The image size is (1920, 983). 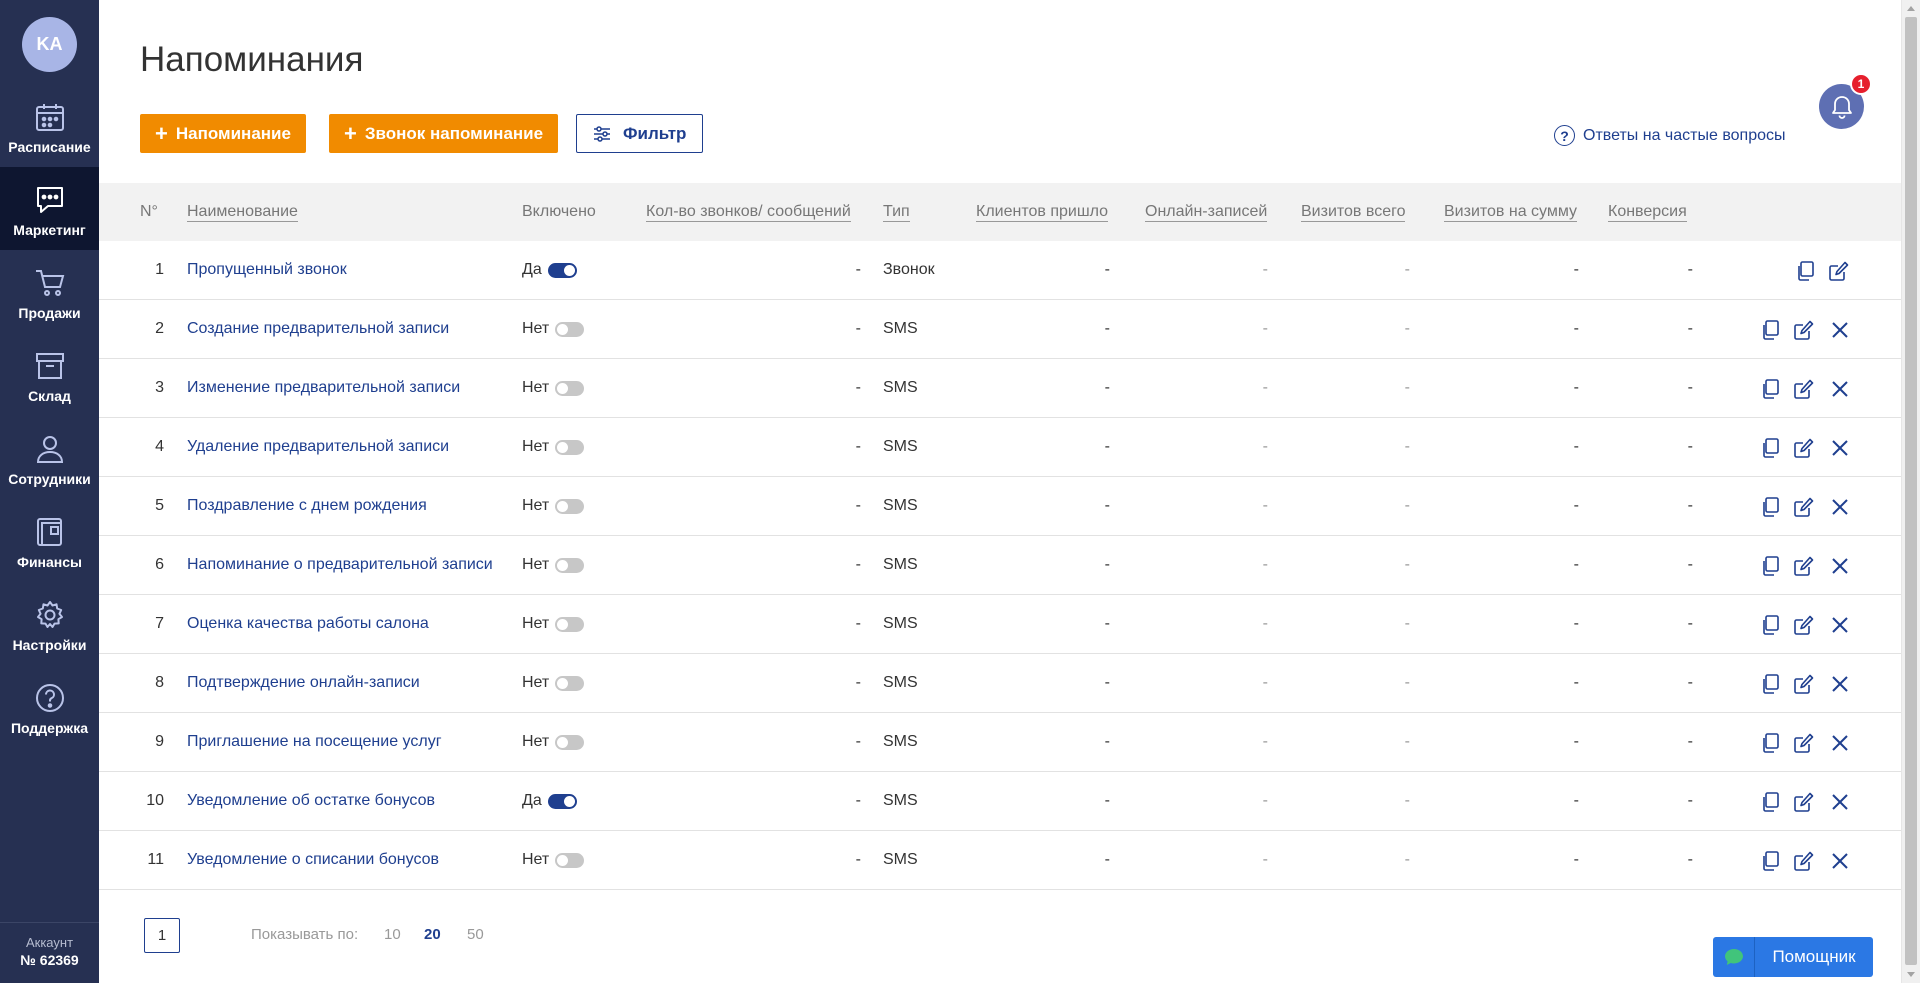 I want to click on col-clients-sort: Клиентов пришло, so click(x=1042, y=212).